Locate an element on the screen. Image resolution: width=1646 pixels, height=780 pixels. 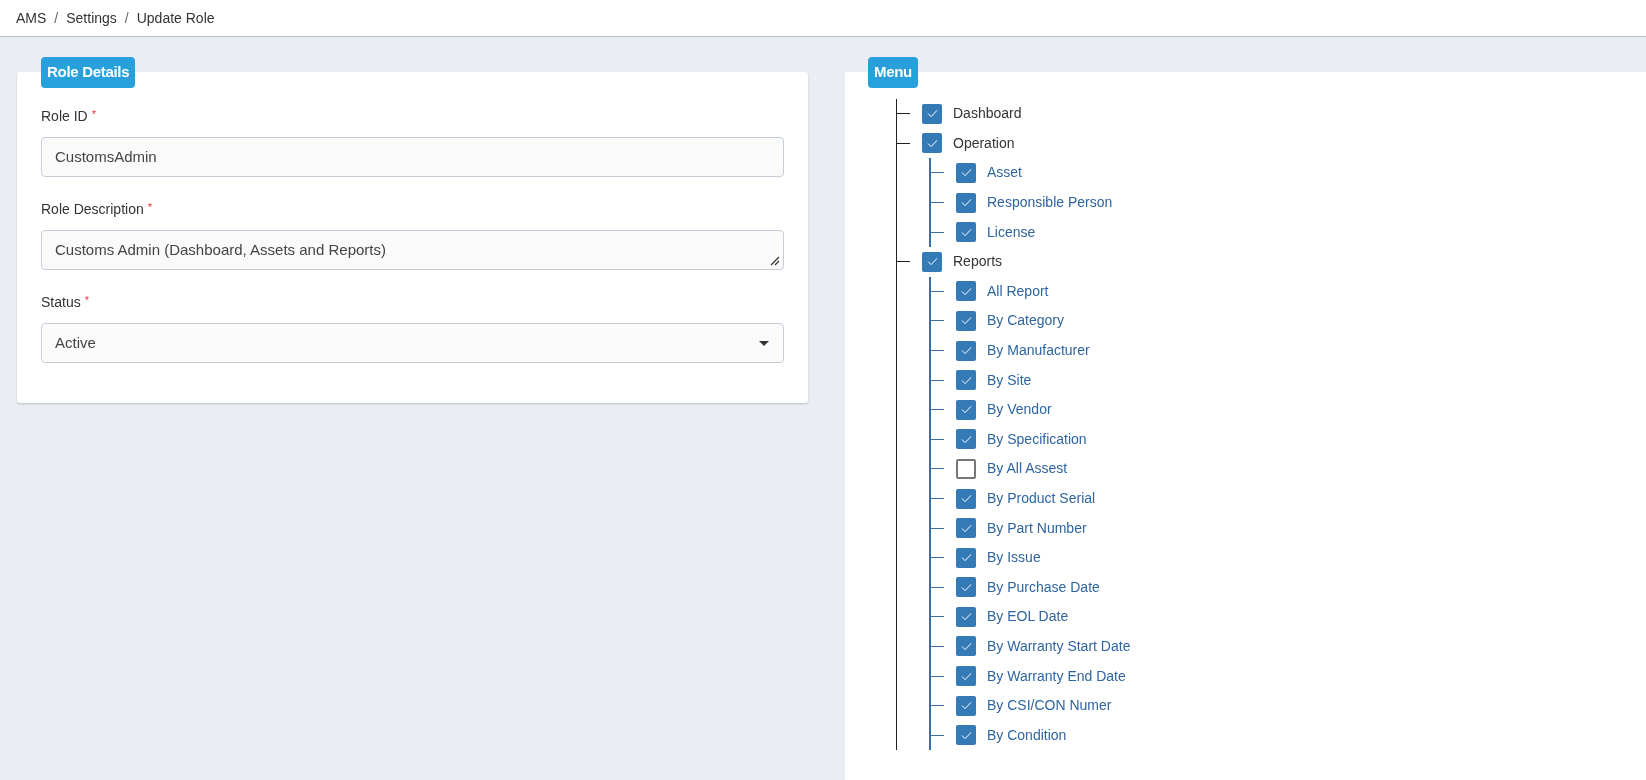
section-title: Role Details is located at coordinates (88, 72).